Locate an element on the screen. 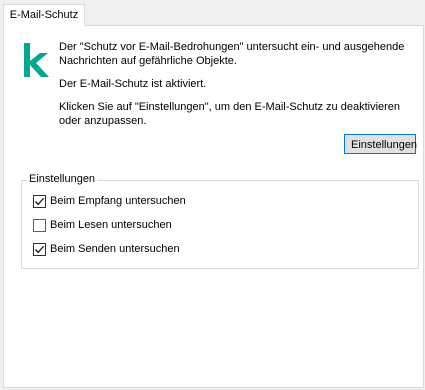 The height and width of the screenshot is (390, 425). option-scan-on-read: Beim Lesen untersuchen is located at coordinates (102, 225).